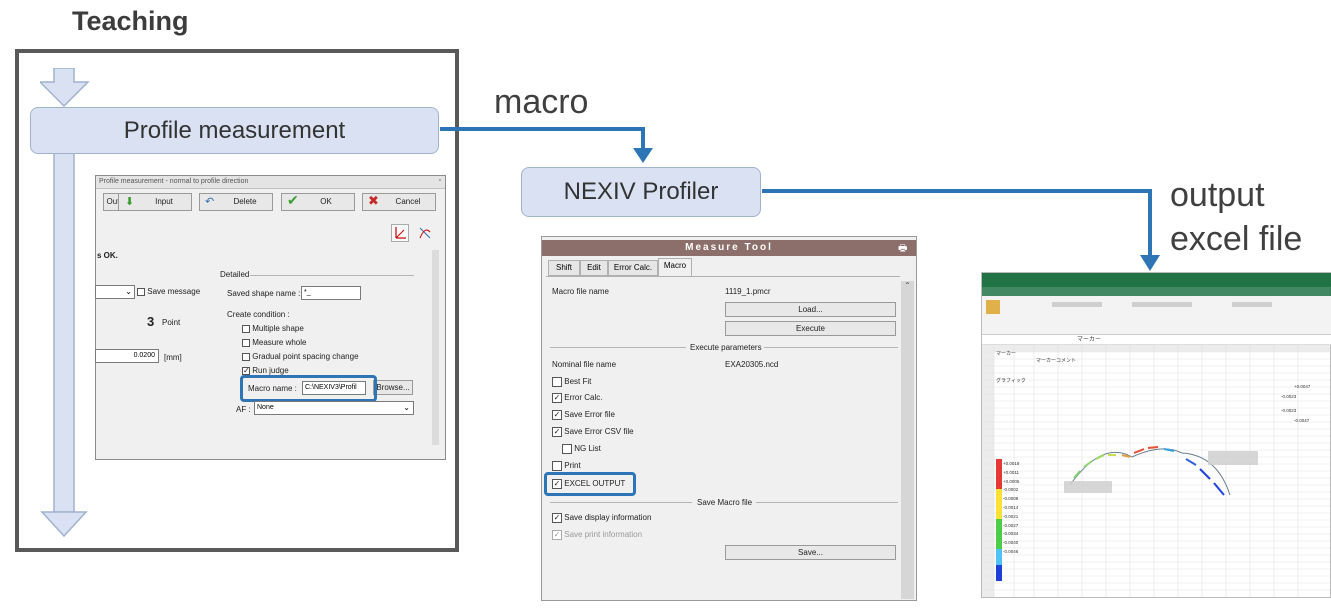 The height and width of the screenshot is (609, 1331). Describe the element at coordinates (1302, 420) in the screenshot. I see `right-scale-value: -0.0047` at that location.